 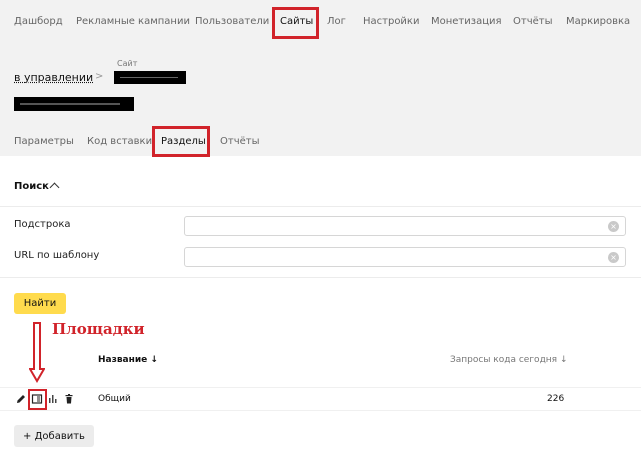 What do you see at coordinates (598, 21) in the screenshot?
I see `nav-item-marking: Маркировка` at bounding box center [598, 21].